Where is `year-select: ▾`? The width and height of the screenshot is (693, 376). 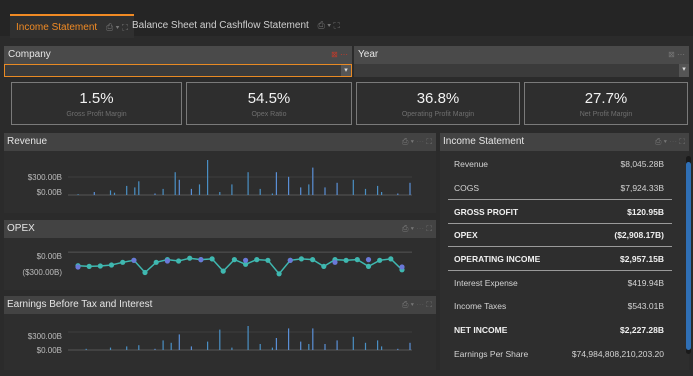
year-select: ▾ is located at coordinates (521, 70).